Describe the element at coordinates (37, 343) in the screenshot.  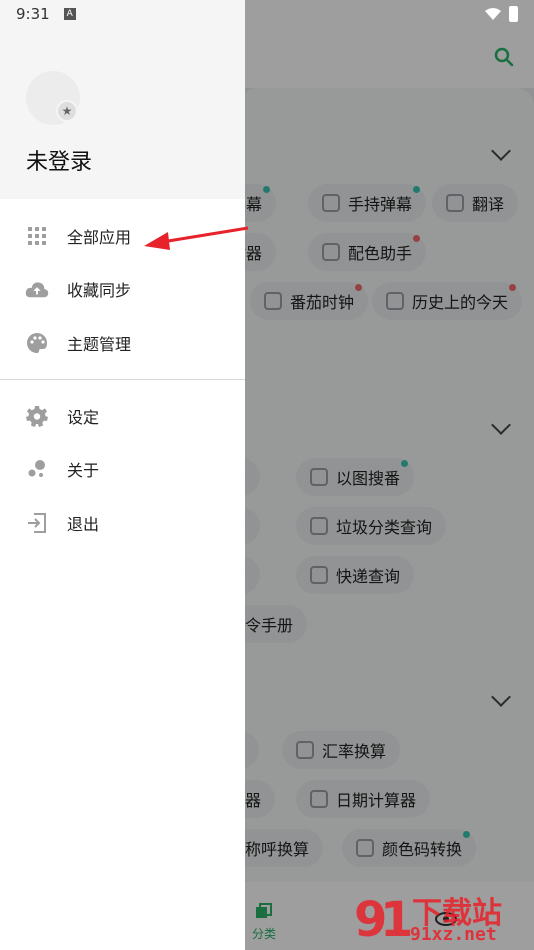
I see `palette-icon` at that location.